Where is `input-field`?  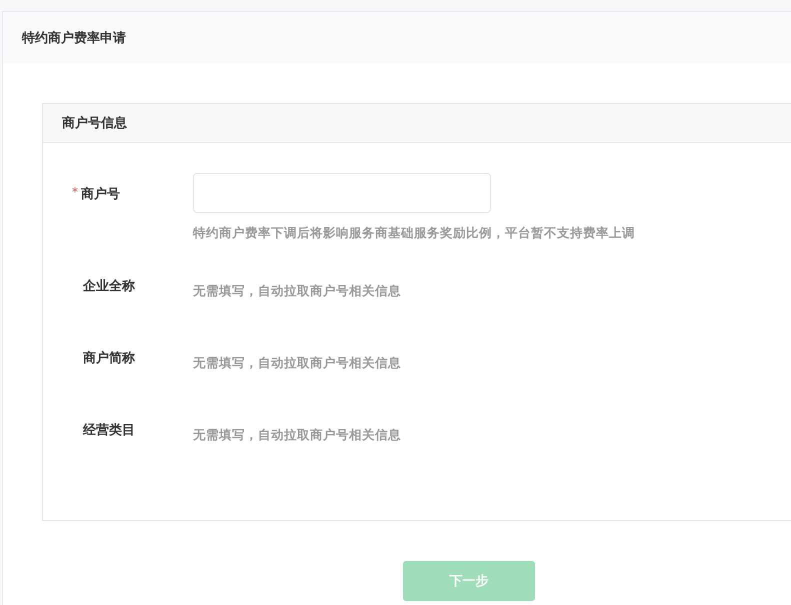 input-field is located at coordinates (342, 193).